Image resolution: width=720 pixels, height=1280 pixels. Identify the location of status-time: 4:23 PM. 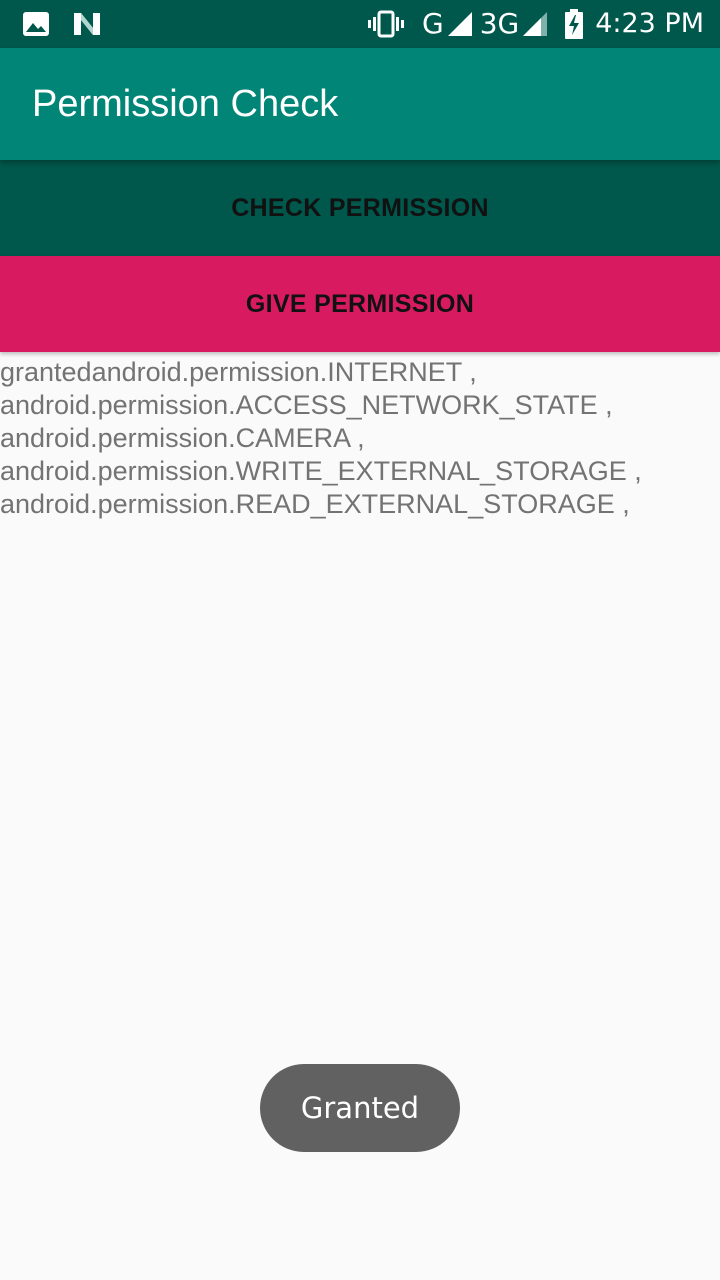
(649, 23).